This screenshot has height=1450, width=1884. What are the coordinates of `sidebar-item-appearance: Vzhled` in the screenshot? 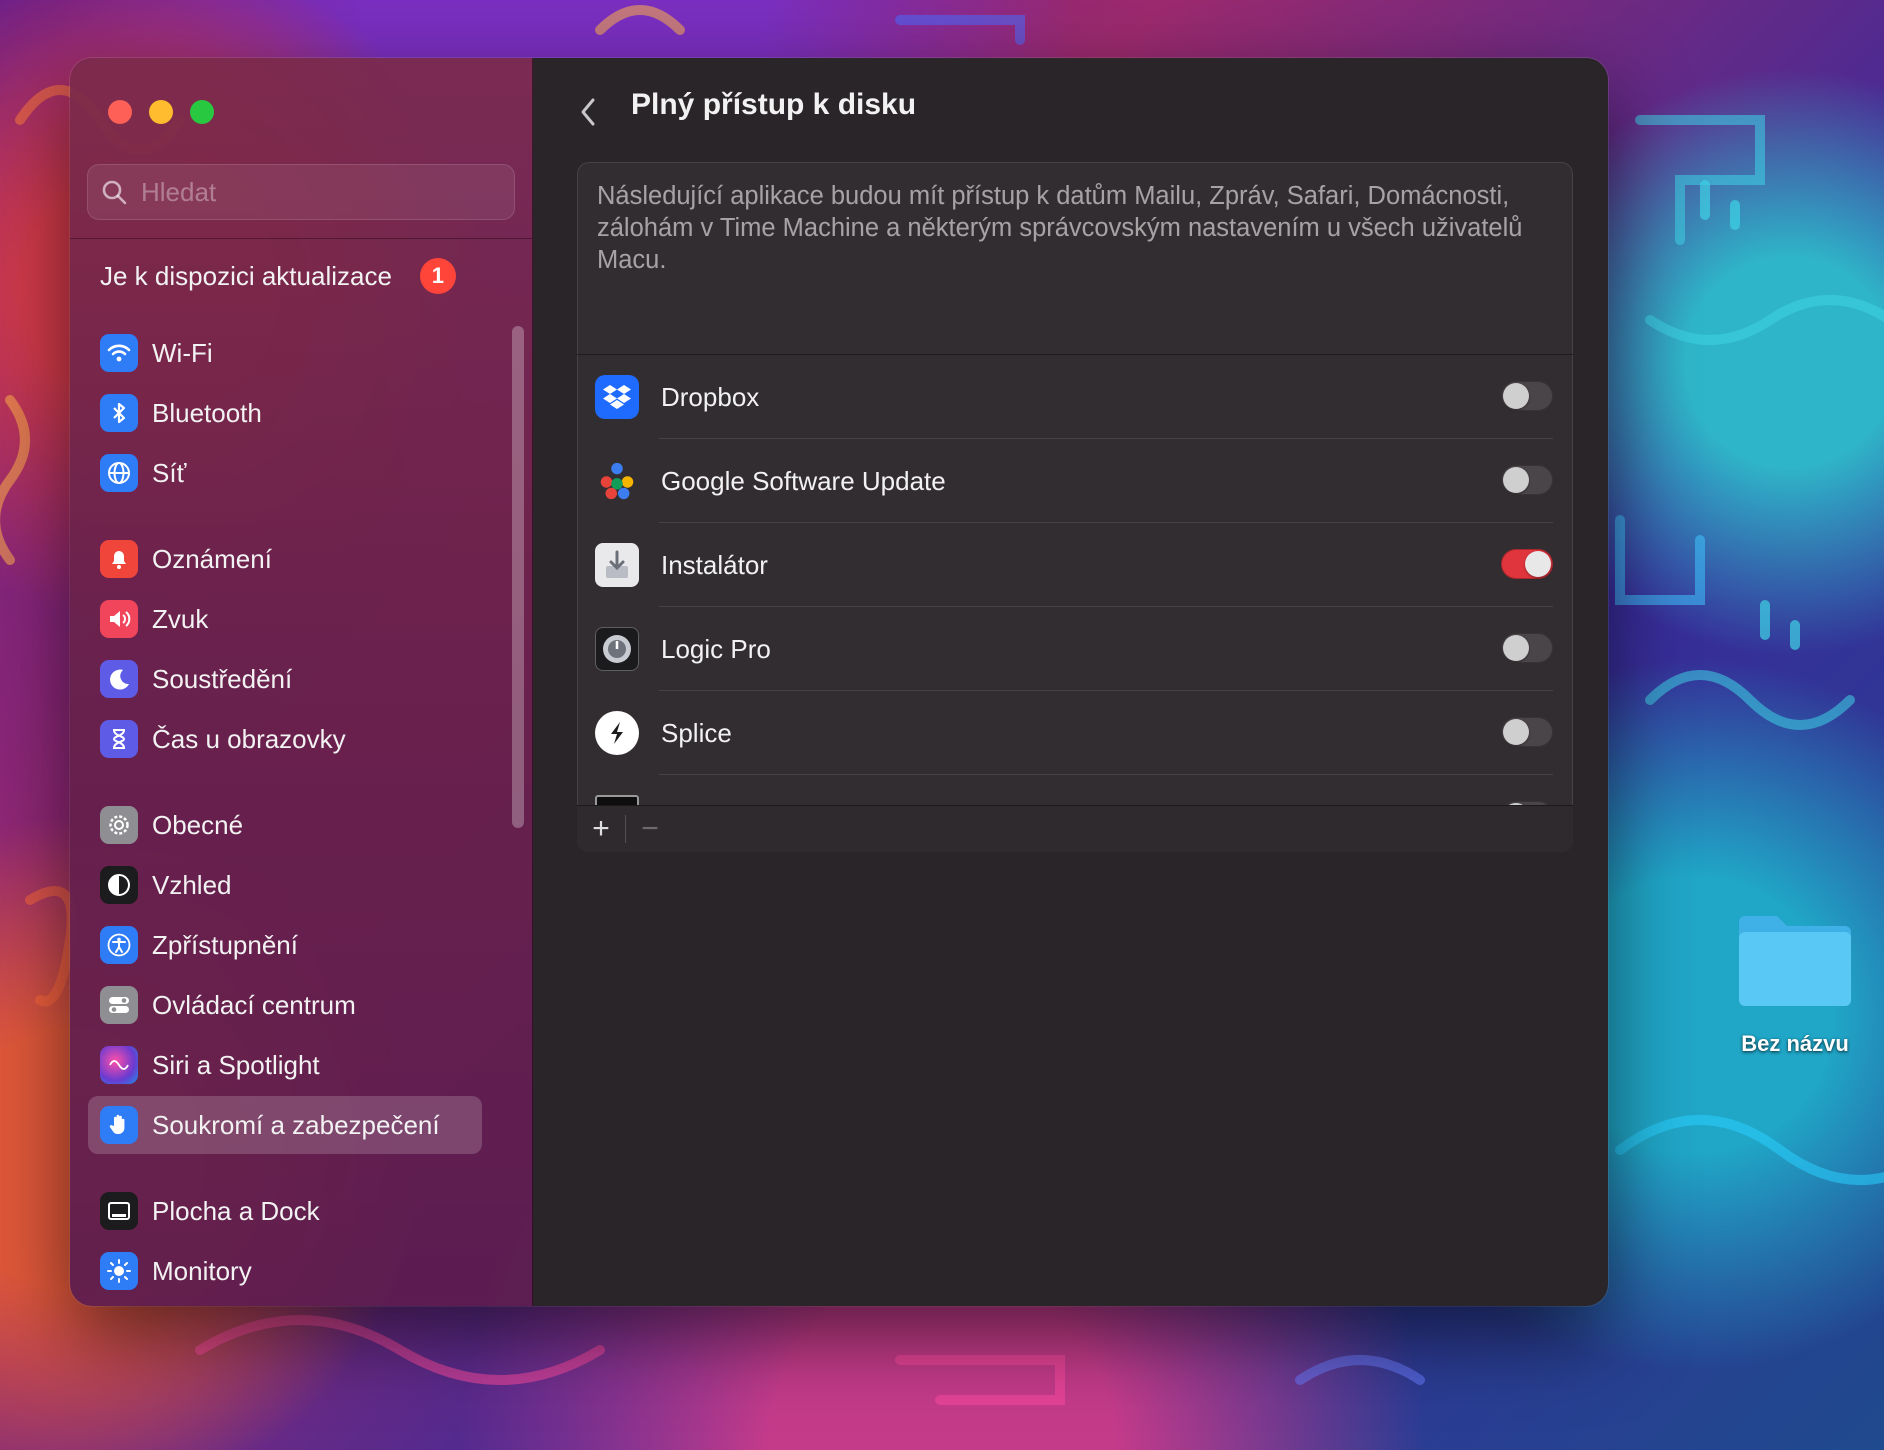 It's located at (285, 885).